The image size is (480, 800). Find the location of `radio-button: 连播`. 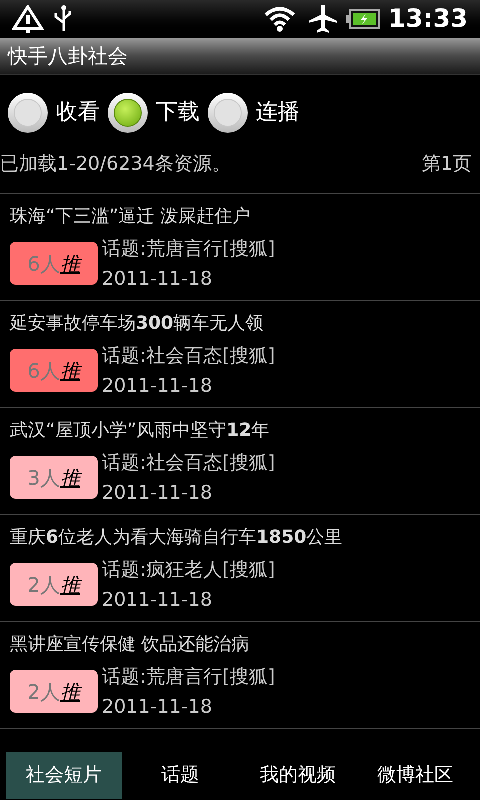

radio-button: 连播 is located at coordinates (254, 112).